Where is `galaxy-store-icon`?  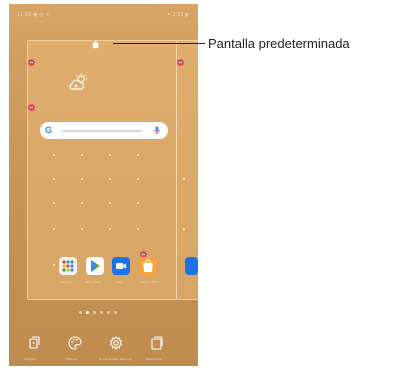 galaxy-store-icon is located at coordinates (148, 266).